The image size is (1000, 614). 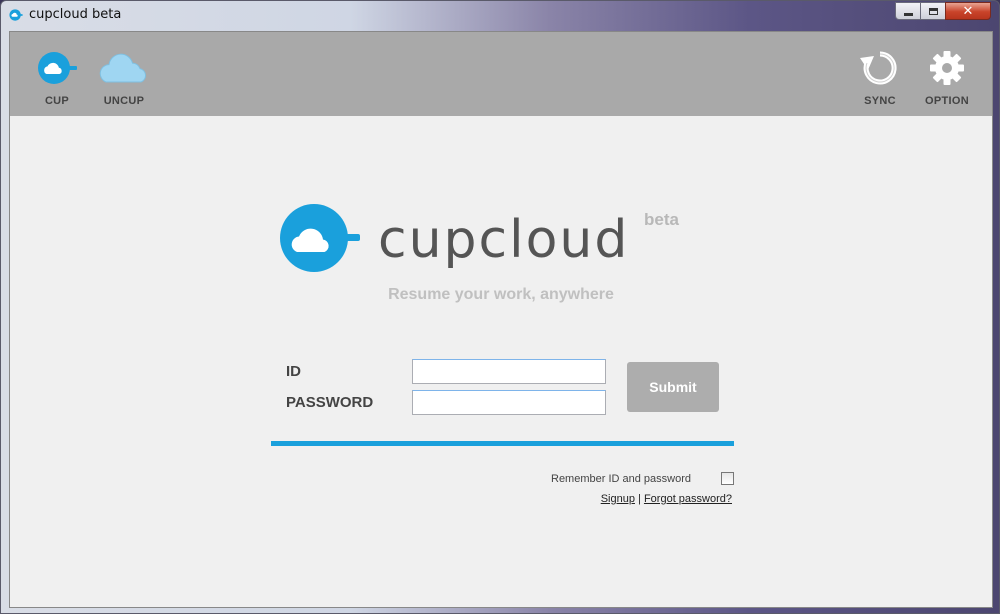 I want to click on sync-button: SYNC, so click(x=880, y=78).